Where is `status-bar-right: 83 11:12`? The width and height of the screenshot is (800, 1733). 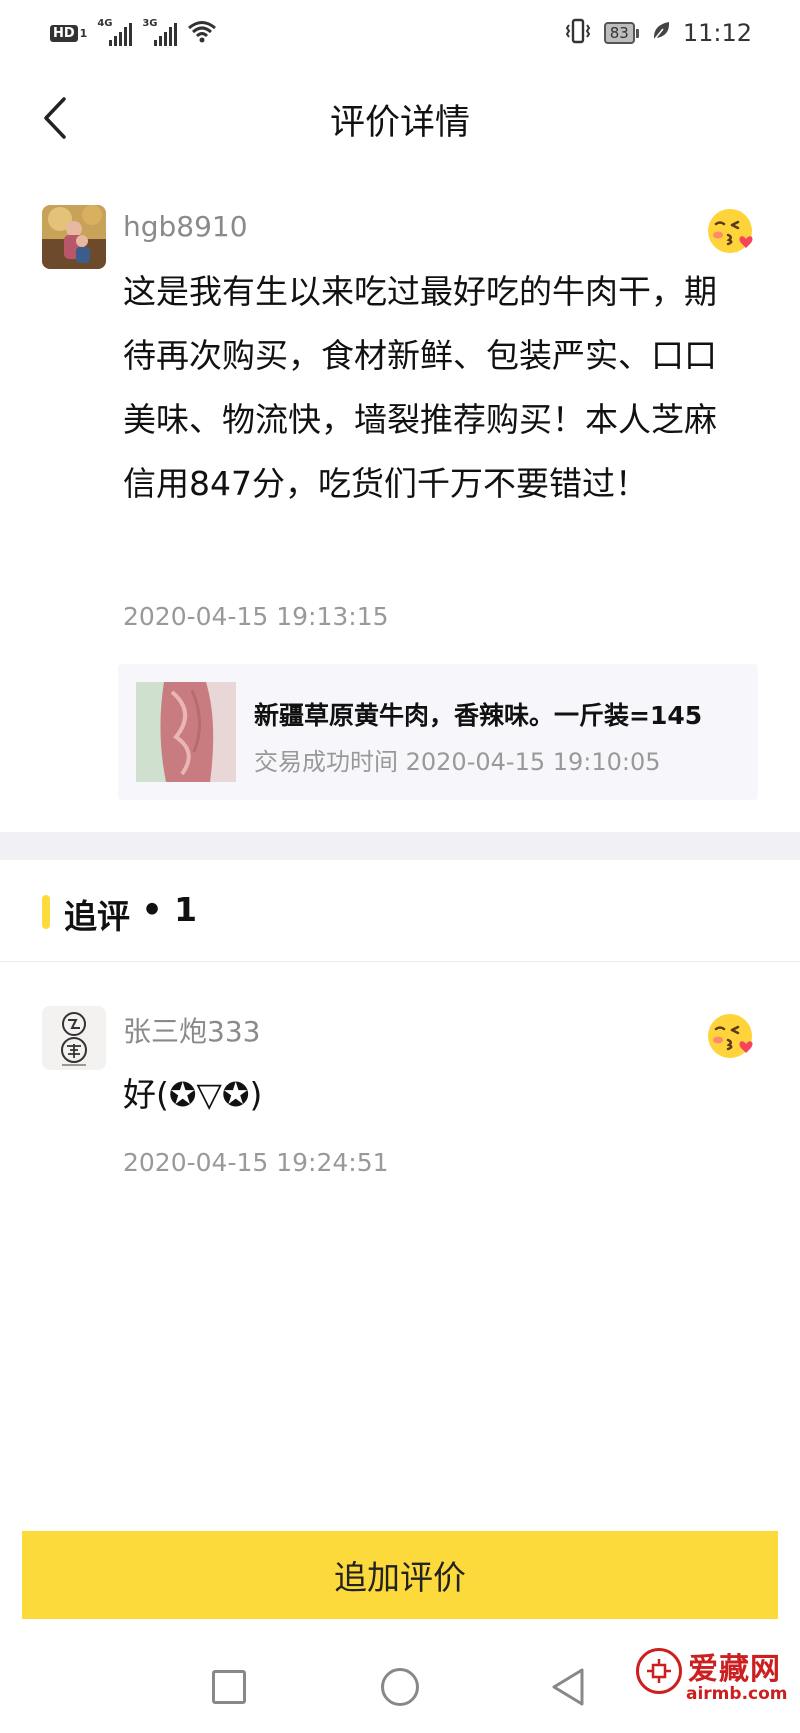 status-bar-right: 83 11:12 is located at coordinates (658, 33).